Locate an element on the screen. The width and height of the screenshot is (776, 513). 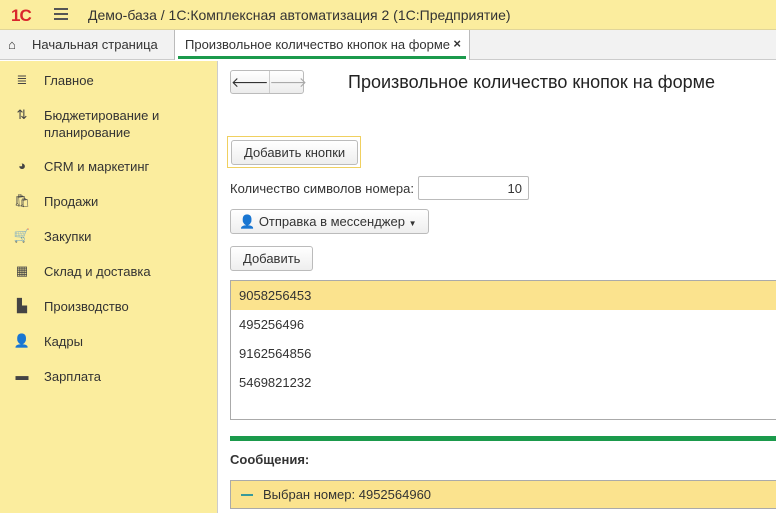
sidebar-item-budgeting: ⇅ Бюджетирование и планирование is located at coordinates (109, 124).